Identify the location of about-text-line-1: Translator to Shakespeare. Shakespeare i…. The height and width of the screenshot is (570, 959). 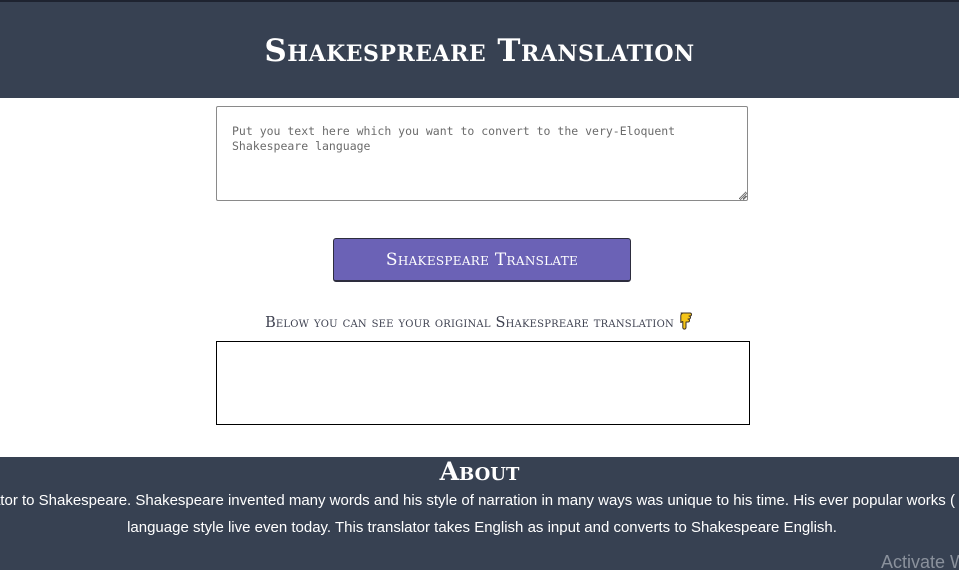
(479, 500).